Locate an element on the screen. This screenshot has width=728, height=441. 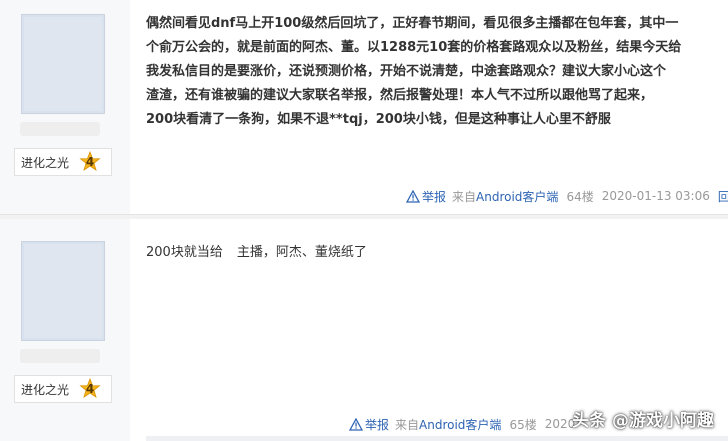
post-meta: 举报 来自Android客户端 65楼 2020 is located at coordinates (466, 424).